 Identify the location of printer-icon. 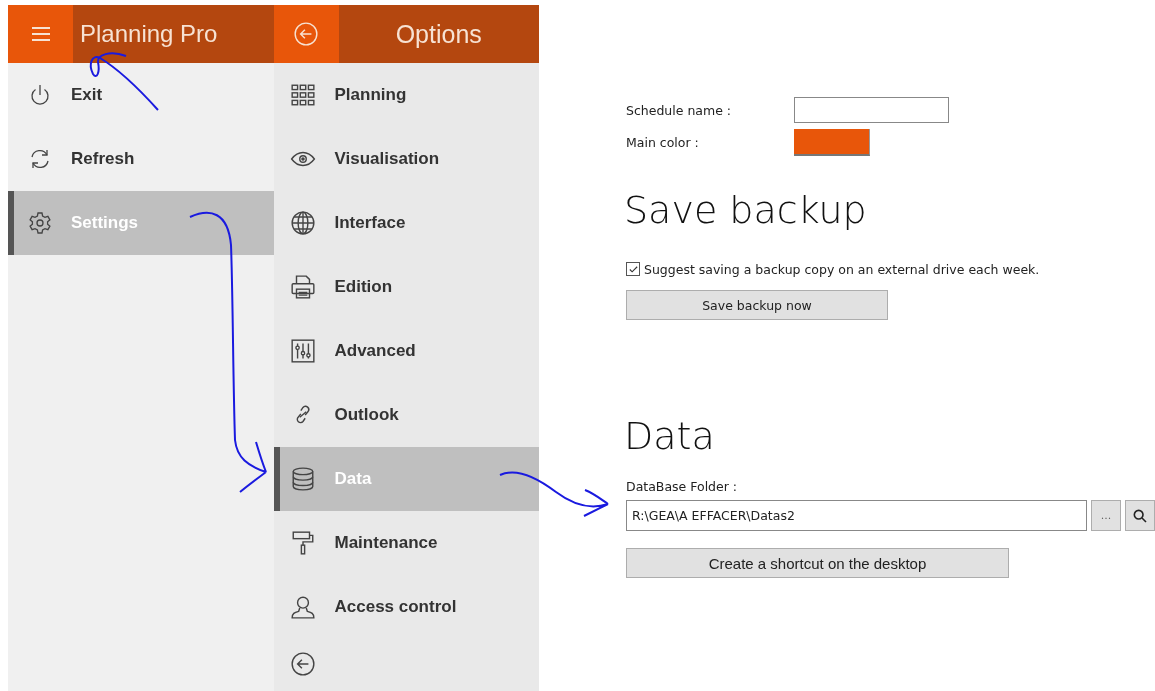
(302, 287).